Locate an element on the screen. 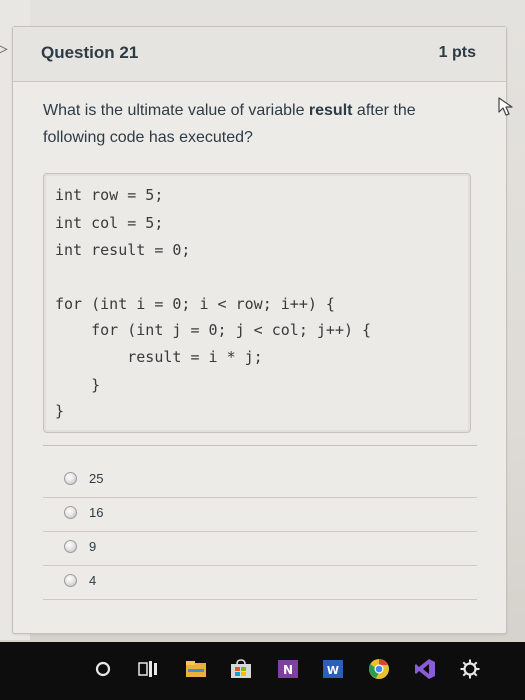  taskbar: N W is located at coordinates (262, 671).